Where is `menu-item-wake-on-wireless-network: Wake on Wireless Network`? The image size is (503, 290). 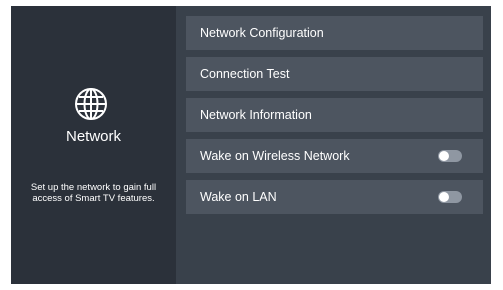 menu-item-wake-on-wireless-network: Wake on Wireless Network is located at coordinates (334, 156).